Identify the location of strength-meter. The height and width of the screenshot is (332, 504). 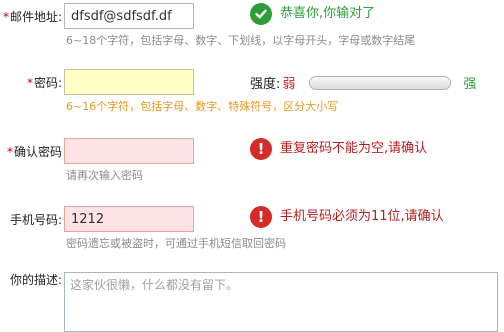
(380, 82).